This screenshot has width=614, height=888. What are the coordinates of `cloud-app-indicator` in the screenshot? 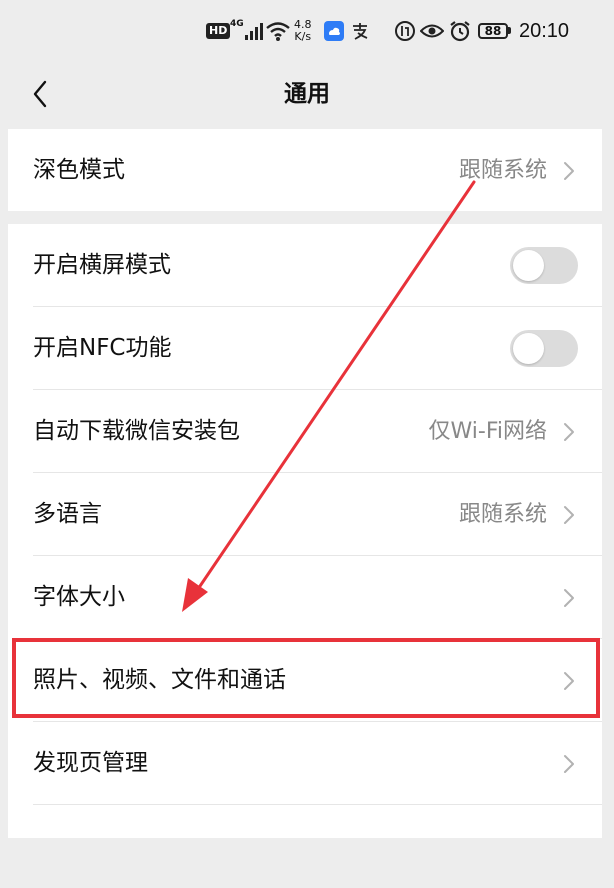 It's located at (334, 31).